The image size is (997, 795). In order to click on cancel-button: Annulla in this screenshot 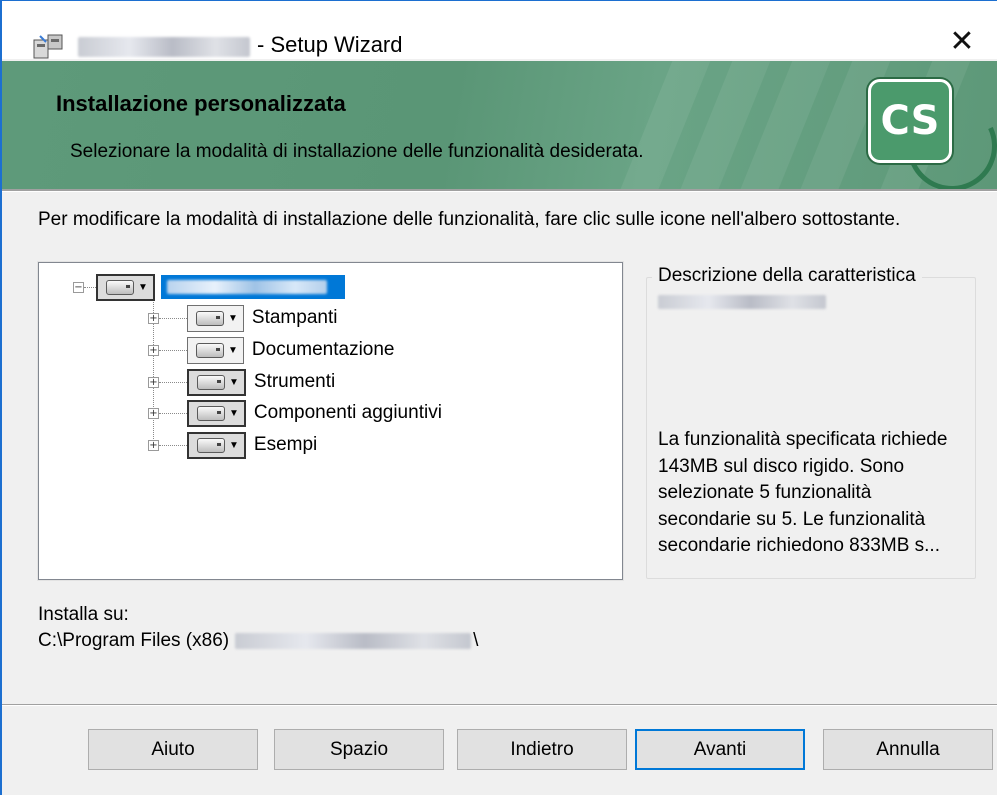, I will do `click(908, 749)`.